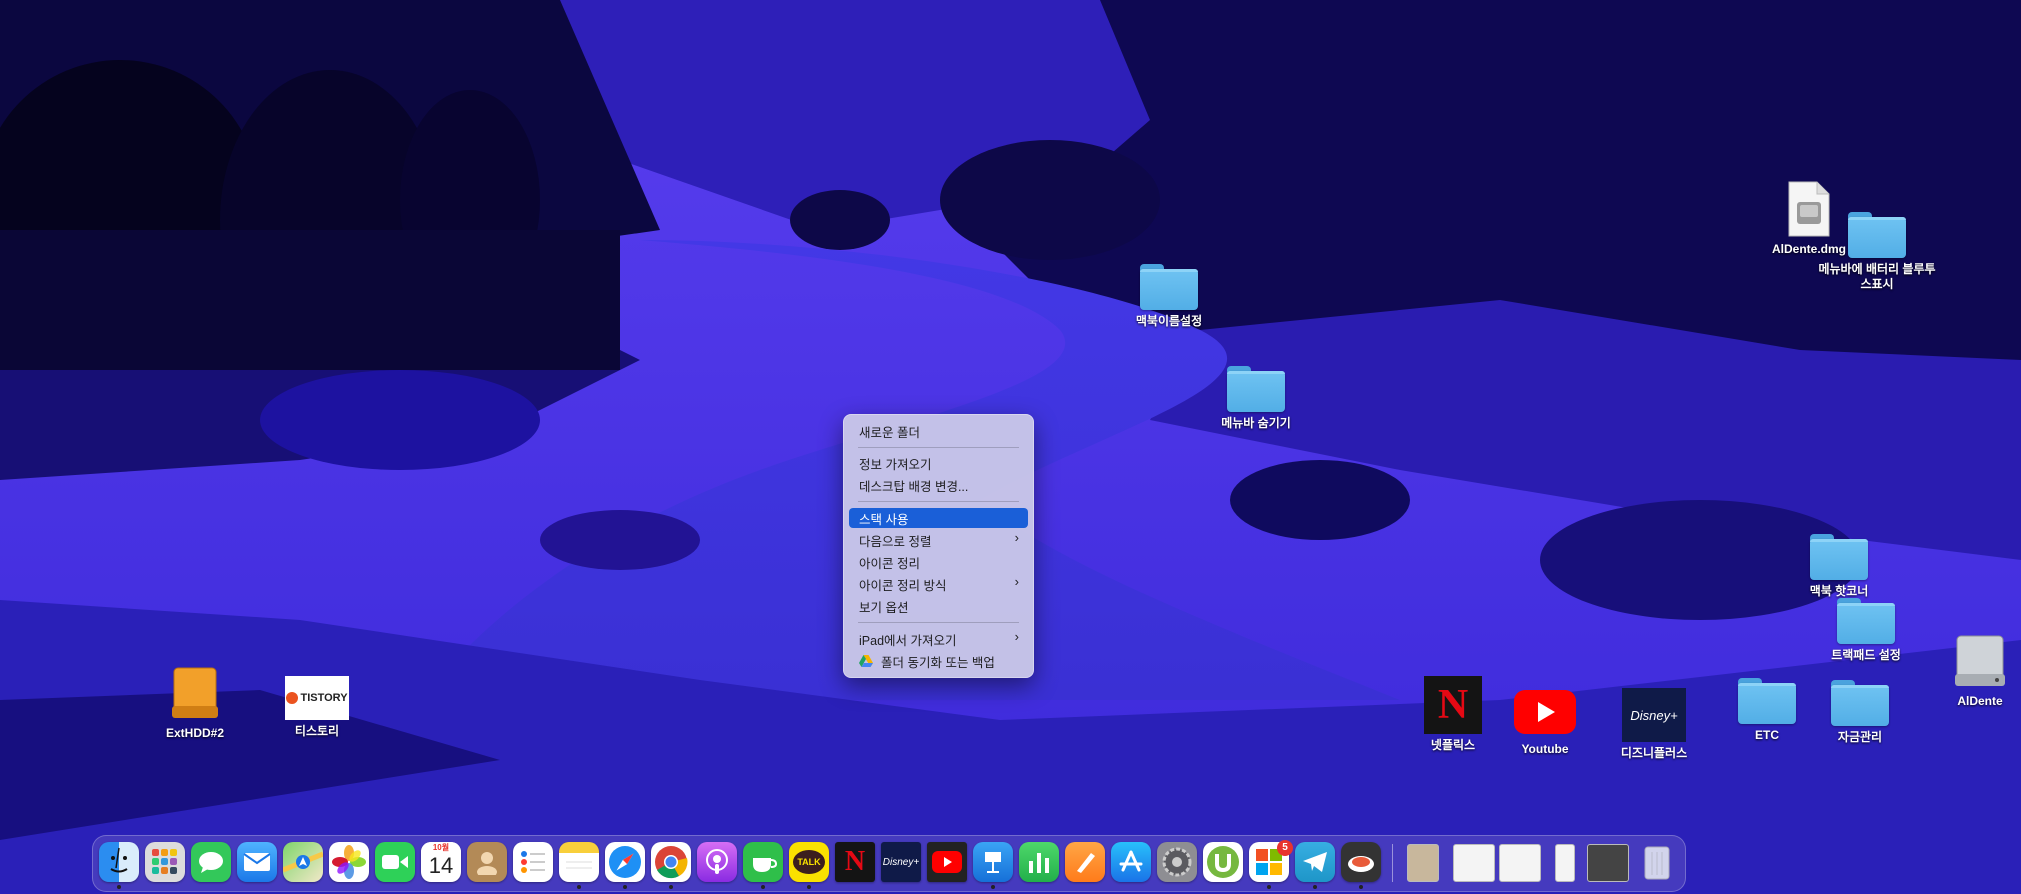 The image size is (2021, 894). What do you see at coordinates (579, 862) in the screenshot?
I see `notes-icon` at bounding box center [579, 862].